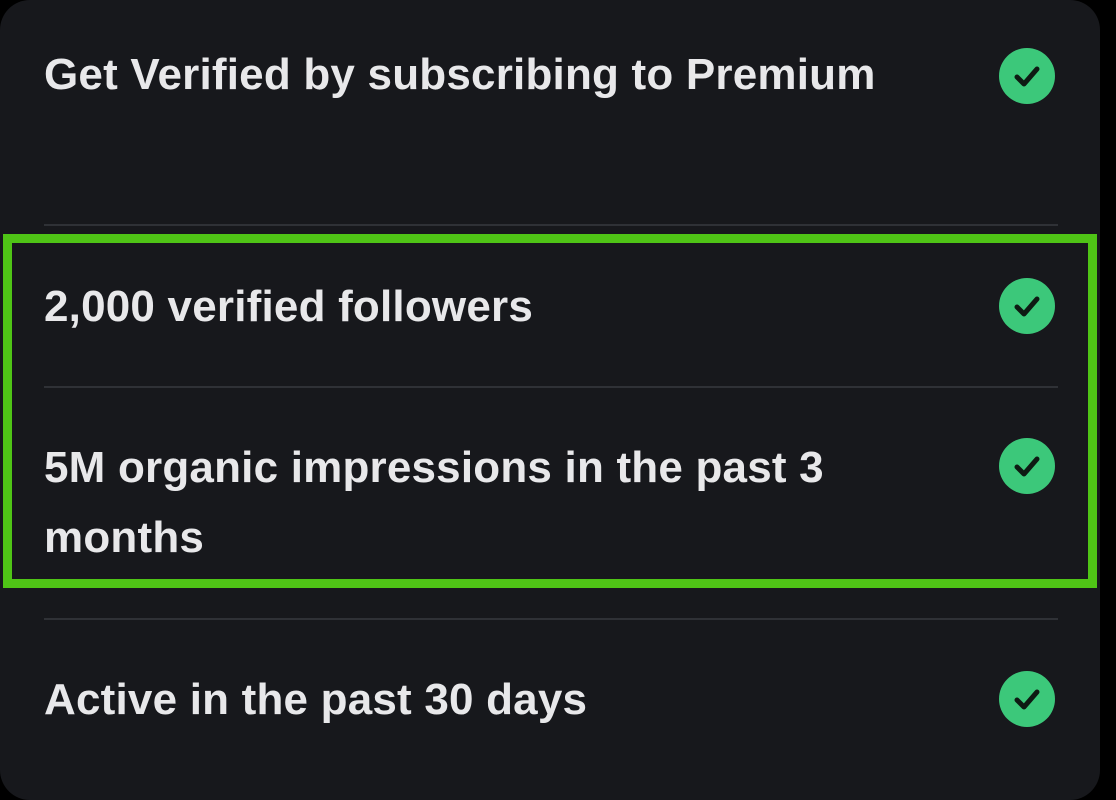  Describe the element at coordinates (289, 306) in the screenshot. I see `requirement-label: 2,000 verified followers` at that location.